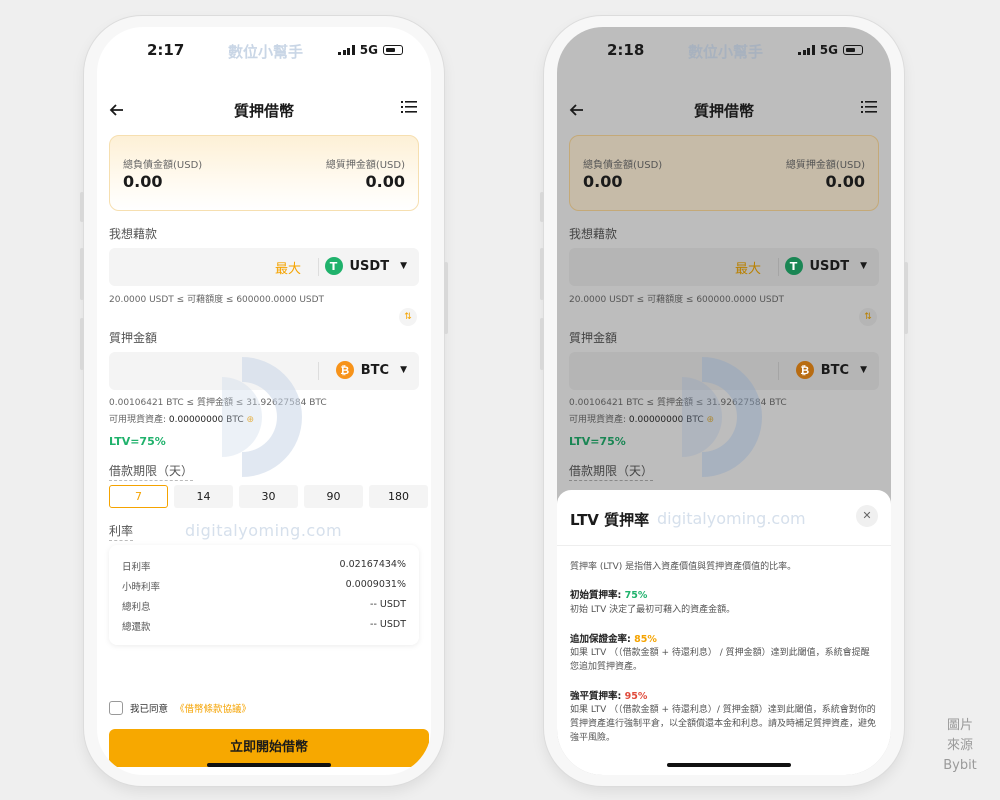 The image size is (1000, 800). Describe the element at coordinates (138, 496) in the screenshot. I see `term-option-7: 7` at that location.